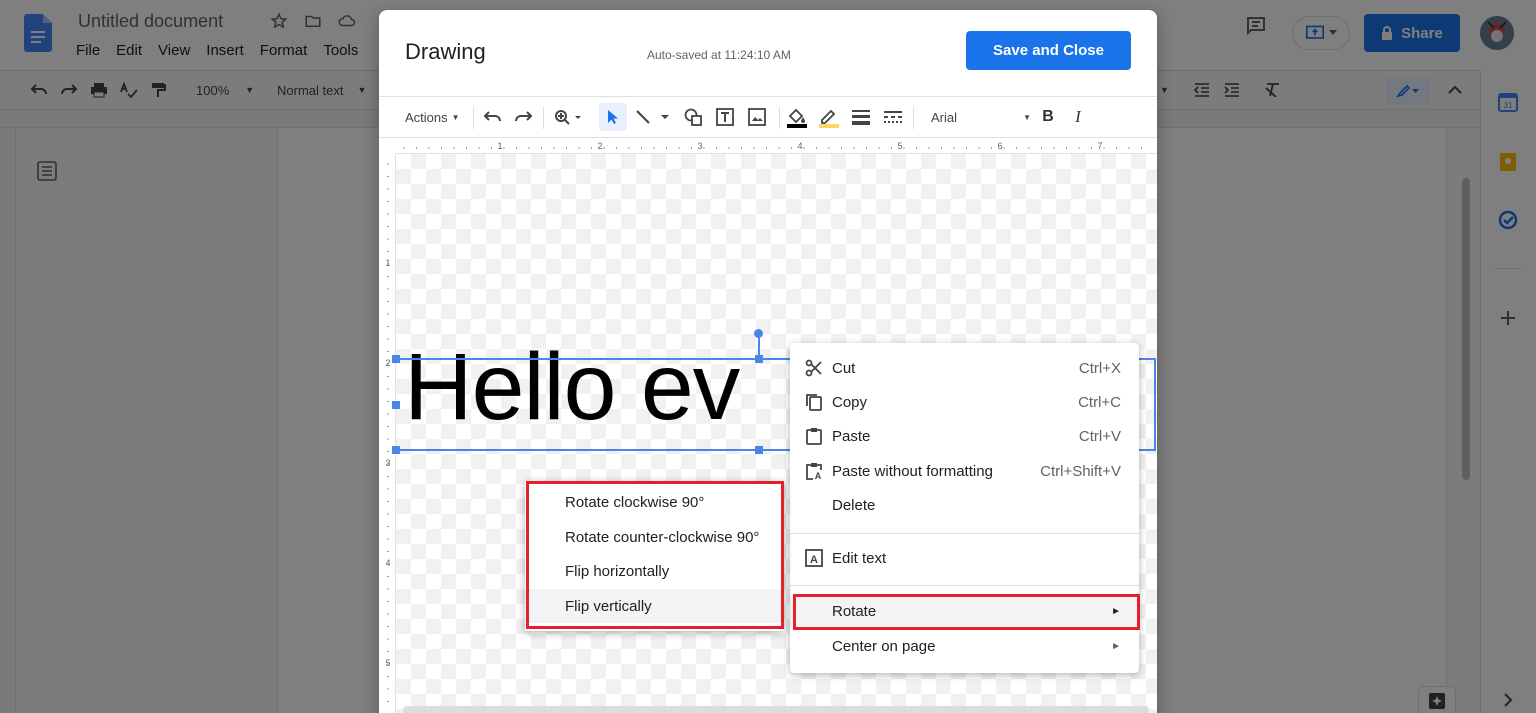 The image size is (1536, 713). I want to click on menu-label: Cut, so click(844, 368).